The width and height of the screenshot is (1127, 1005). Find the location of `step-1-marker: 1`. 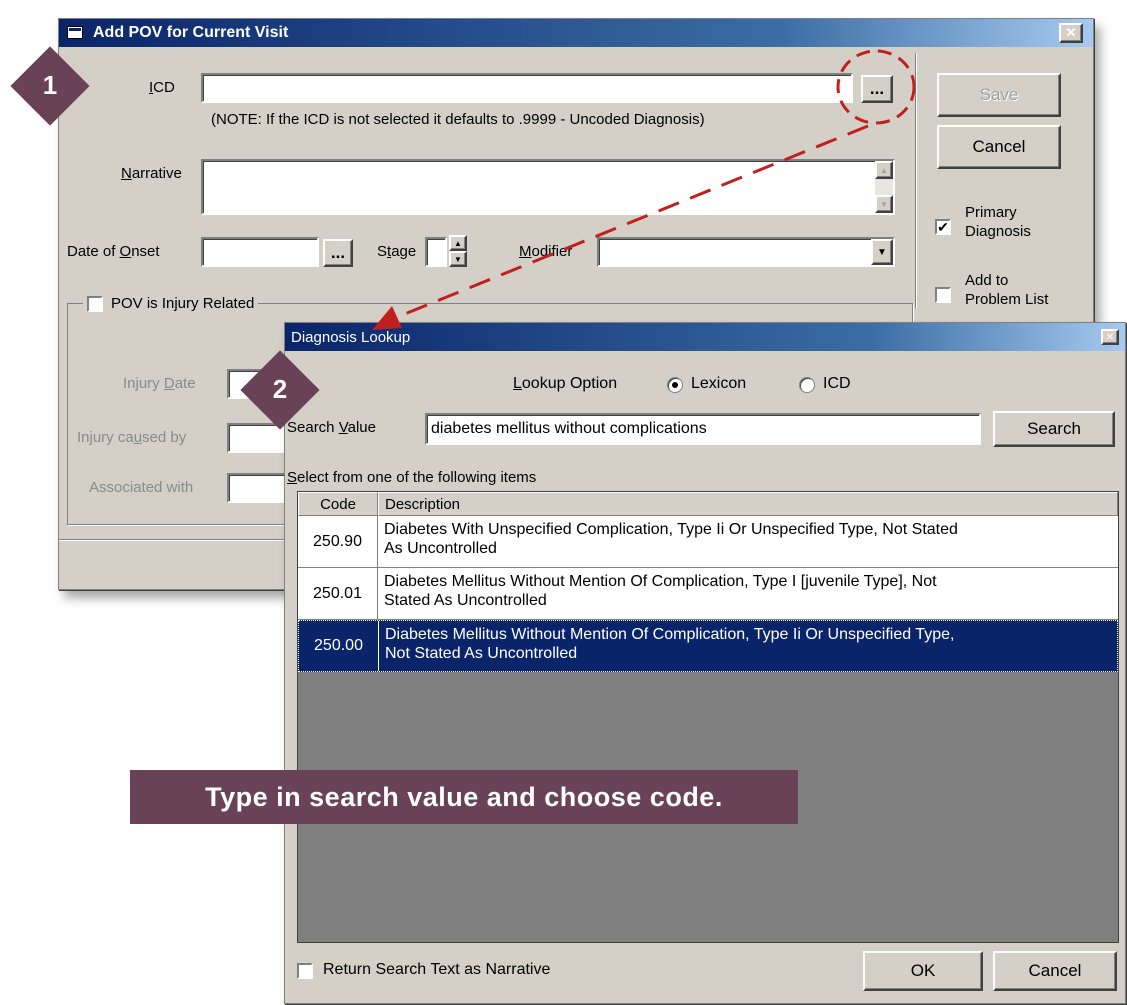

step-1-marker: 1 is located at coordinates (50, 86).